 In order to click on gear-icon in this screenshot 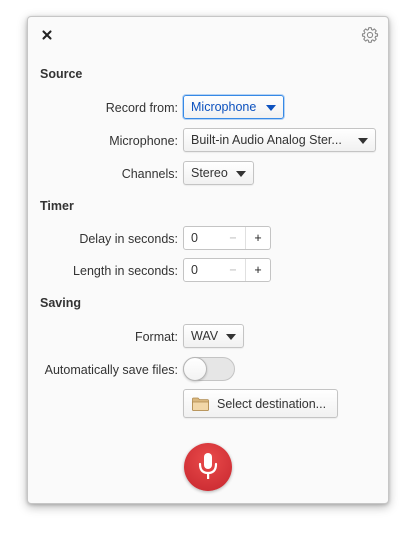, I will do `click(370, 35)`.